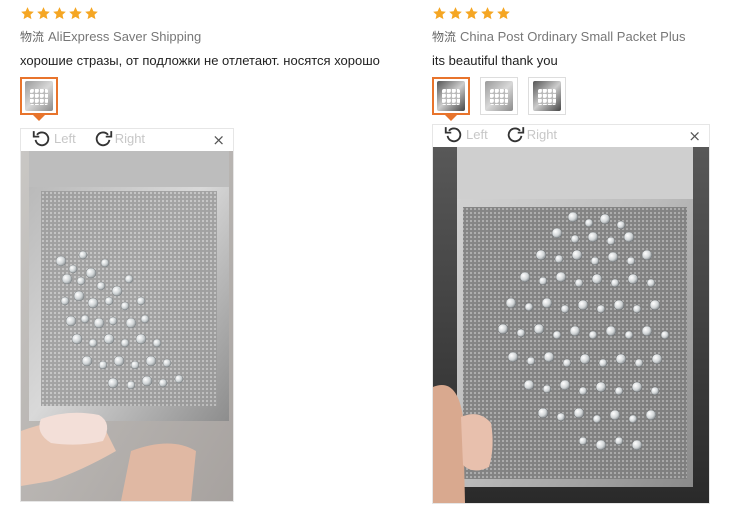 Image resolution: width=750 pixels, height=518 pixels. Describe the element at coordinates (495, 60) in the screenshot. I see `review-text: its beautiful thank you` at that location.